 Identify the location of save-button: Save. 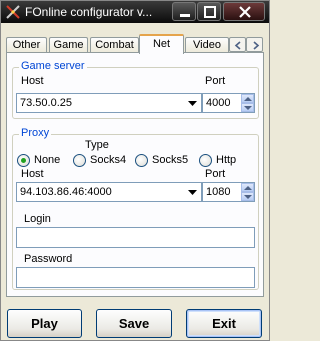
(134, 323).